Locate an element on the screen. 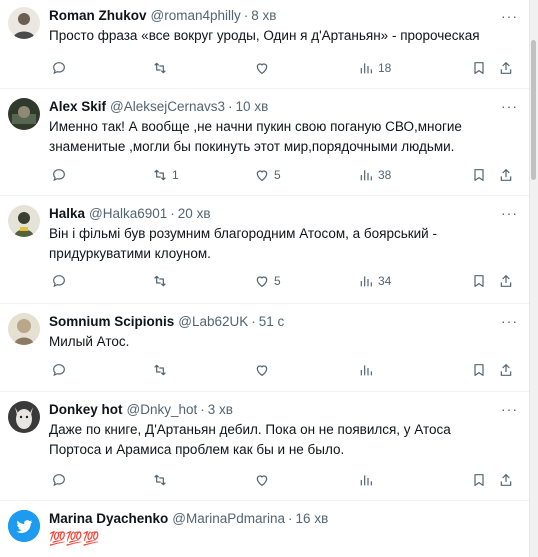 This screenshot has width=538, height=557. timestamp: 20 хв is located at coordinates (194, 214).